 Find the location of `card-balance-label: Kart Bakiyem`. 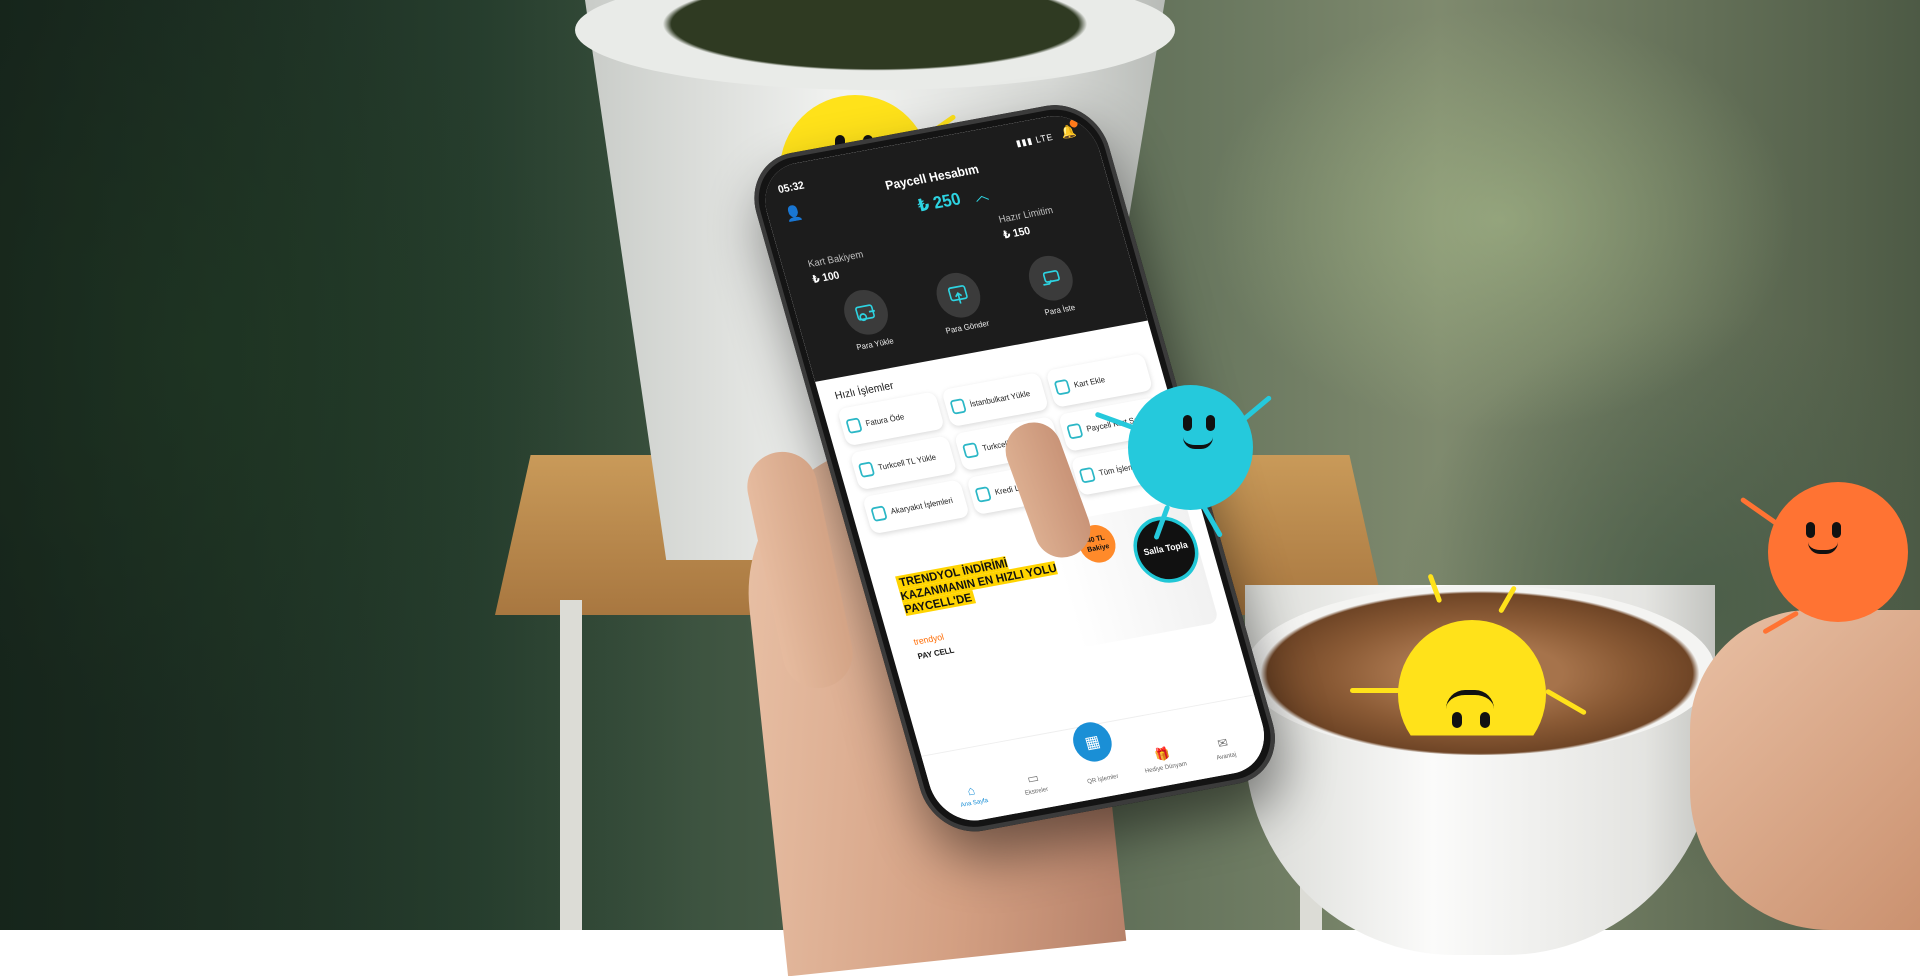

card-balance-label: Kart Bakiyem is located at coordinates (835, 259).